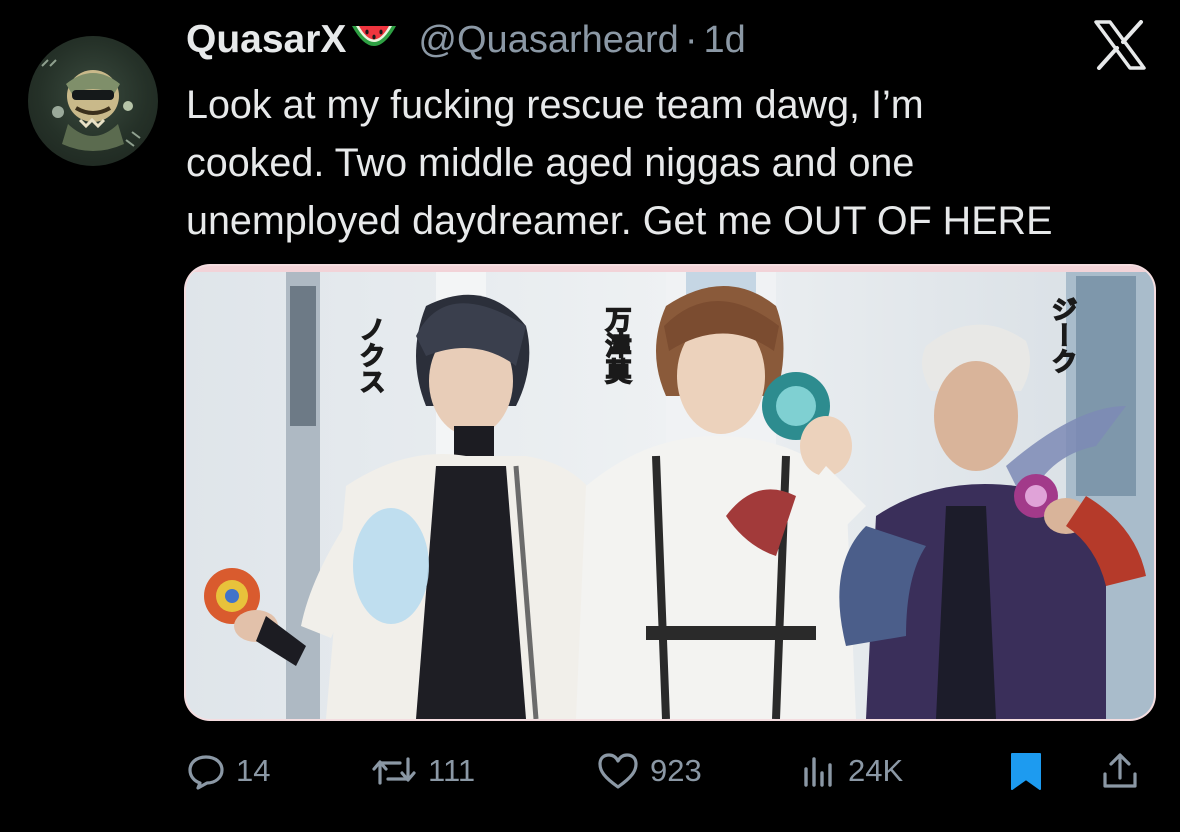  What do you see at coordinates (876, 770) in the screenshot?
I see `views-count: 24K` at bounding box center [876, 770].